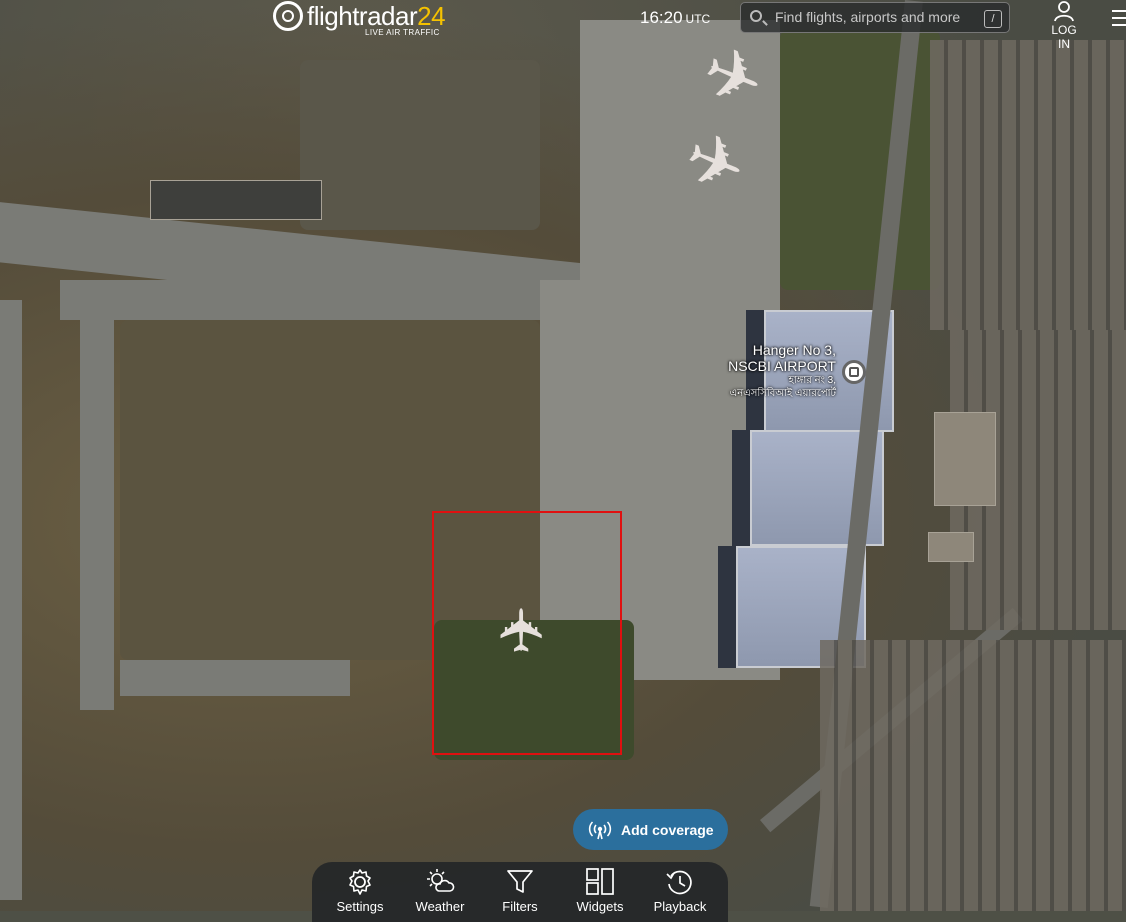 This screenshot has height=922, width=1126. I want to click on logo-name: flightradar, so click(362, 16).